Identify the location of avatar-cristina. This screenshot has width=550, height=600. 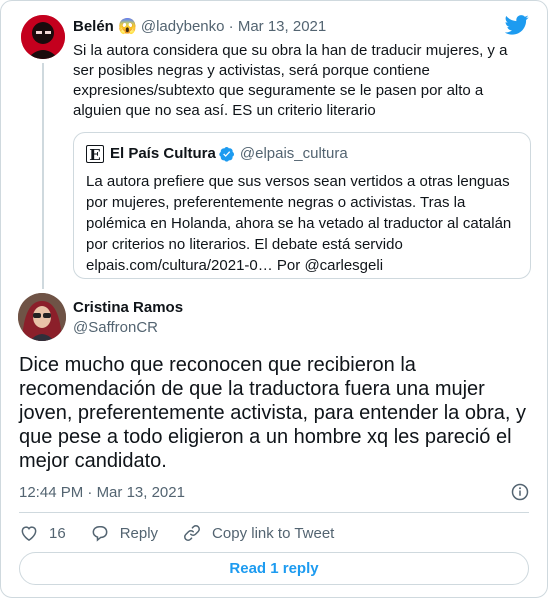
(42, 317).